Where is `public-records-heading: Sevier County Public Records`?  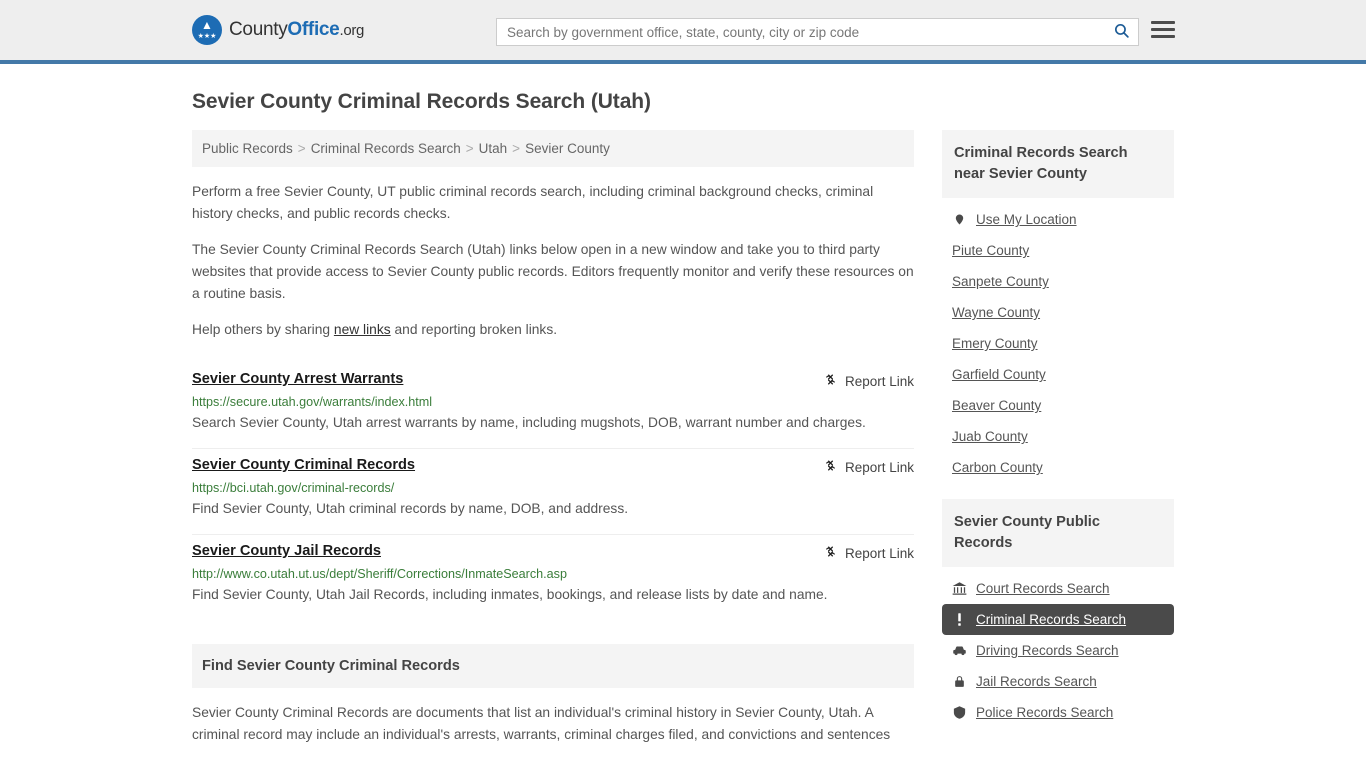
public-records-heading: Sevier County Public Records is located at coordinates (1058, 533).